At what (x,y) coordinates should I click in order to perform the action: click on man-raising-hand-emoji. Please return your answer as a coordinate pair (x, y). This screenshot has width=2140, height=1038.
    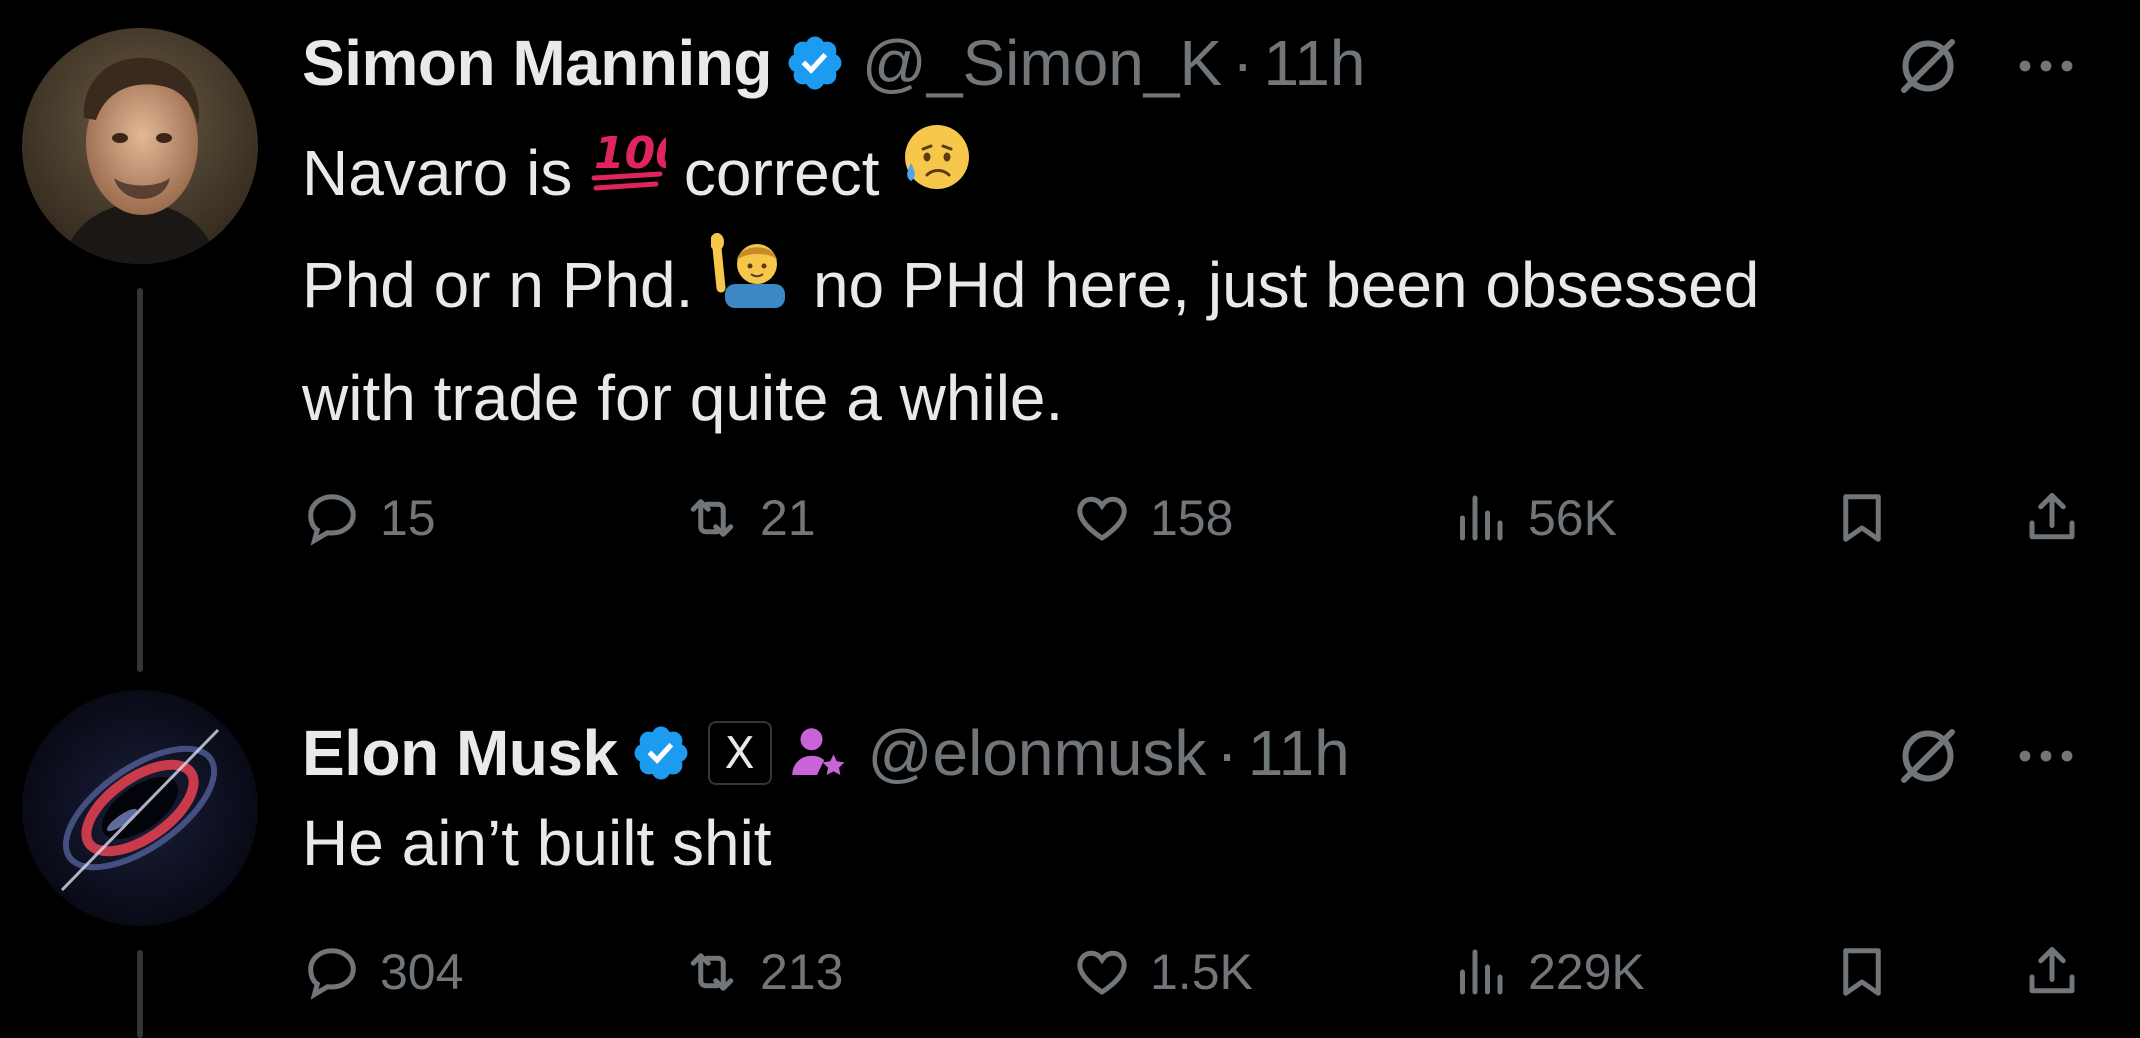
    Looking at the image, I should click on (752, 283).